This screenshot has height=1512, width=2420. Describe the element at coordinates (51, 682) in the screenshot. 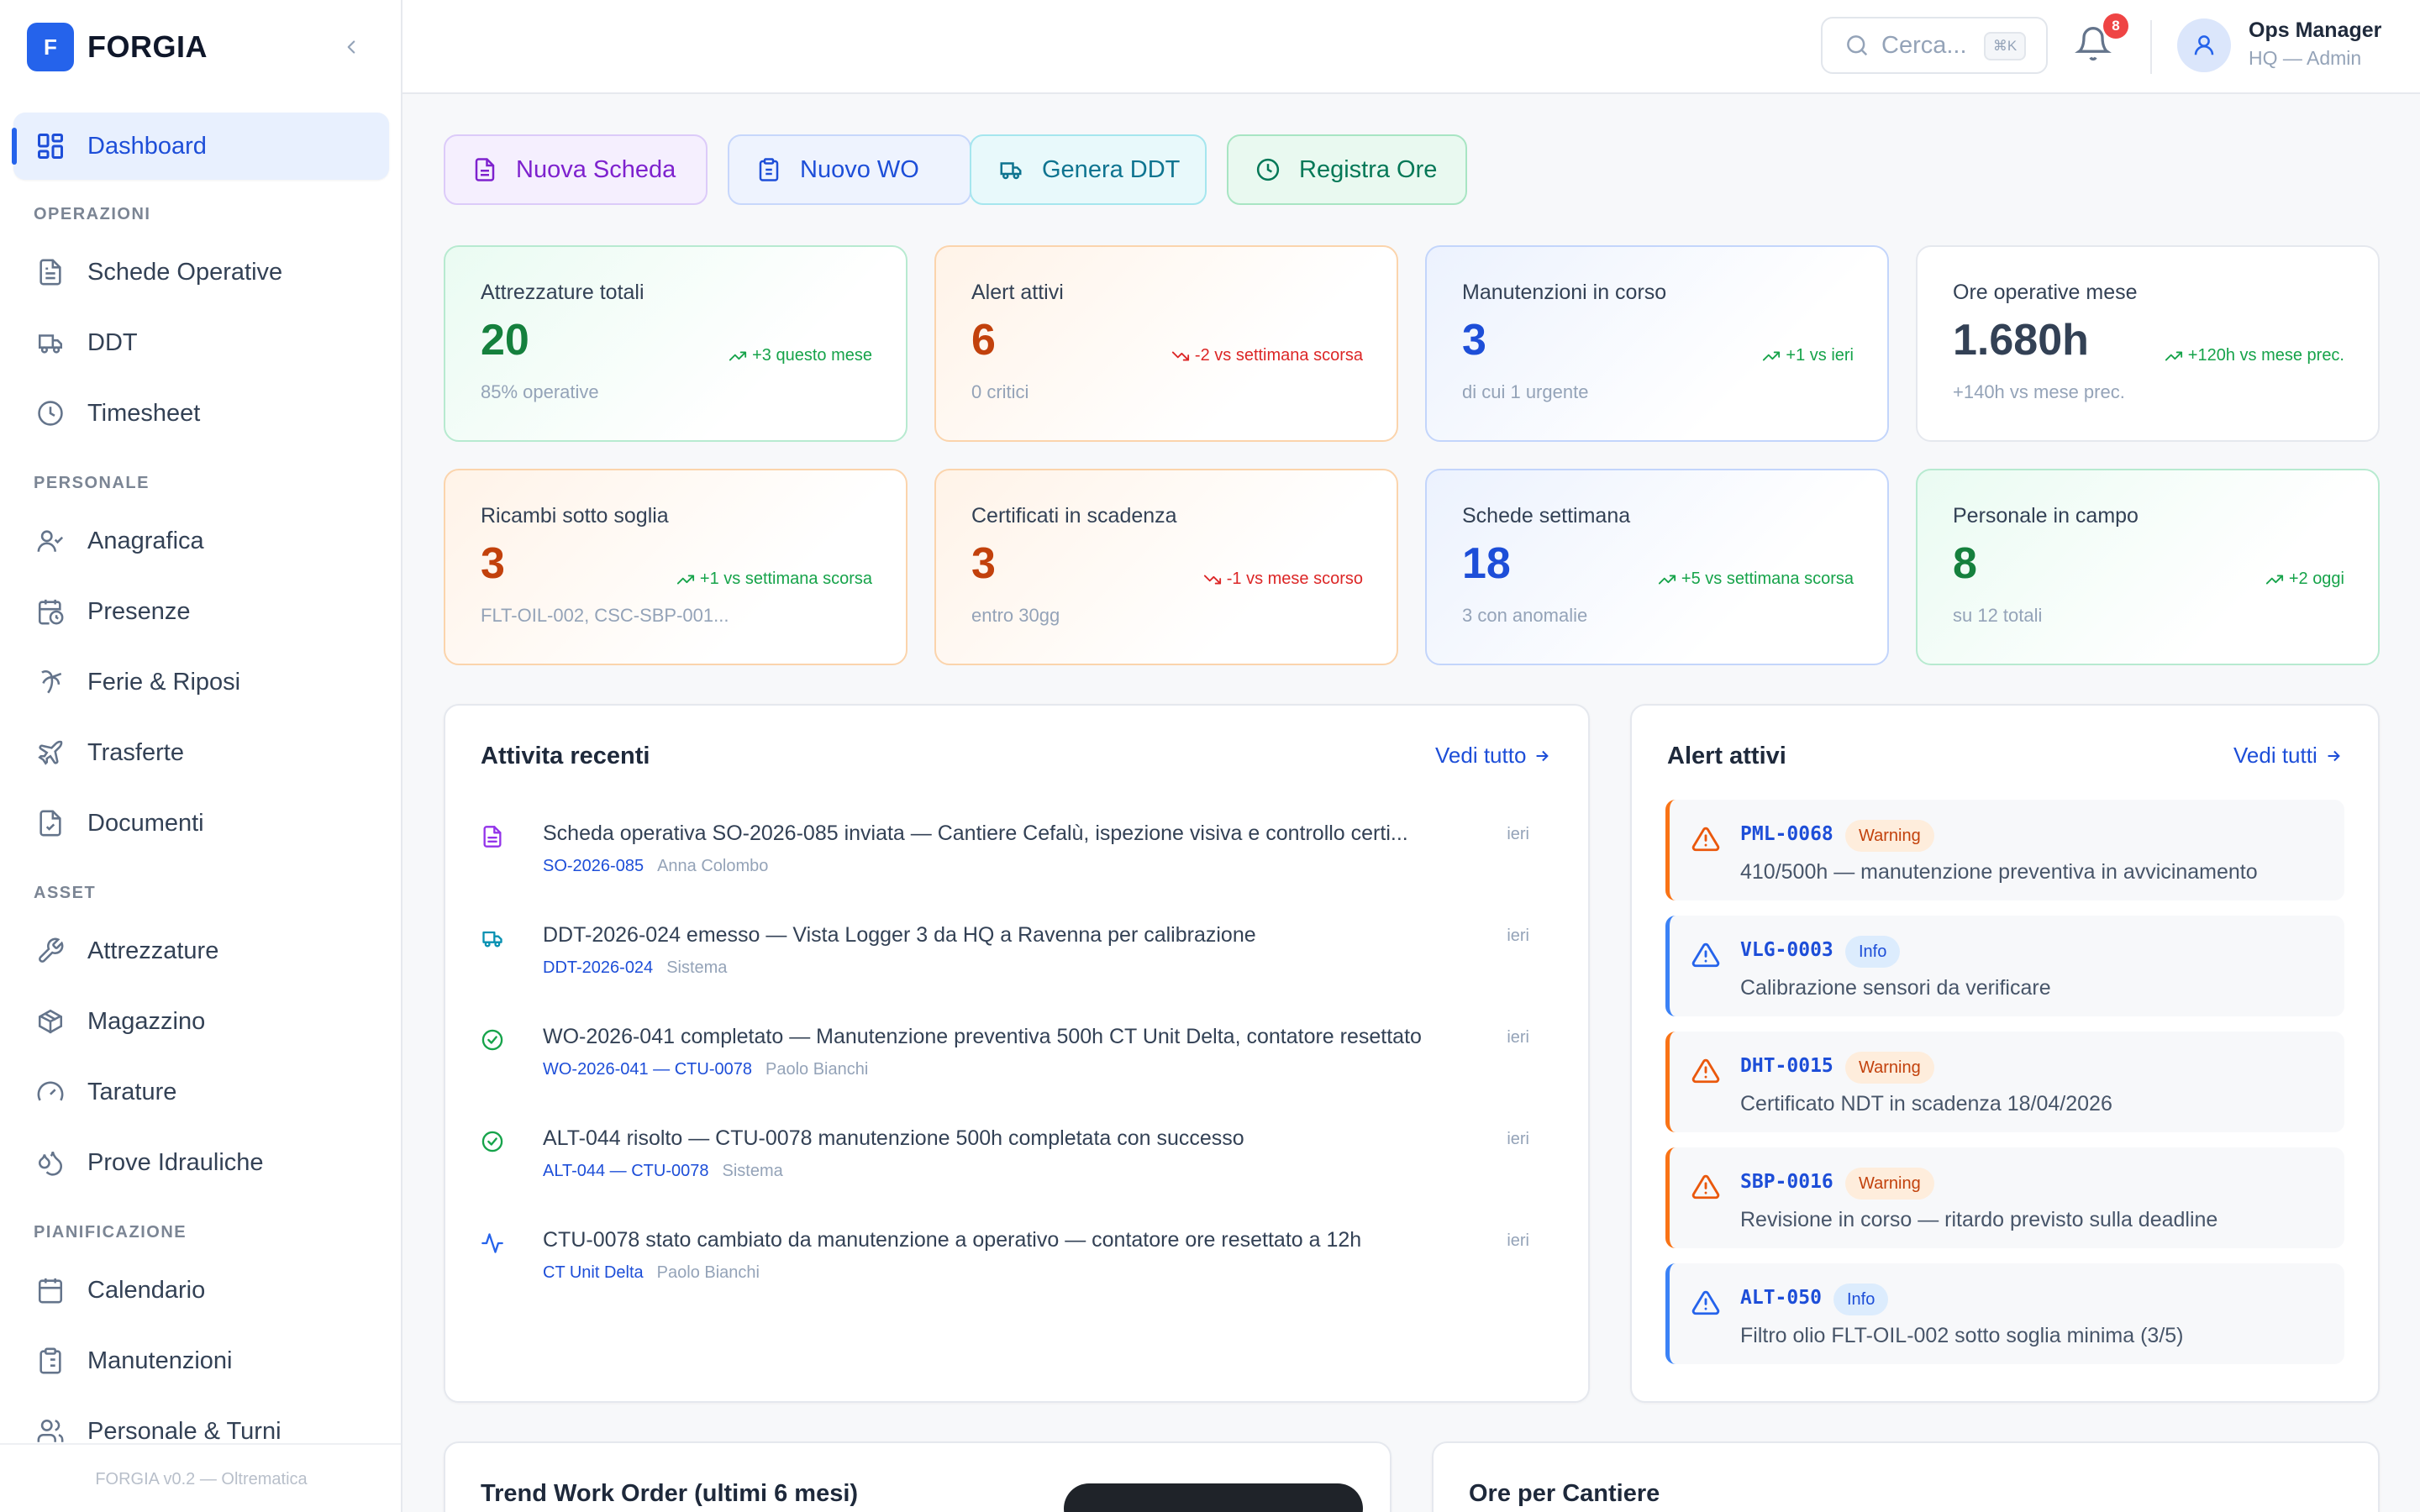

I see `palm-tree-icon` at that location.